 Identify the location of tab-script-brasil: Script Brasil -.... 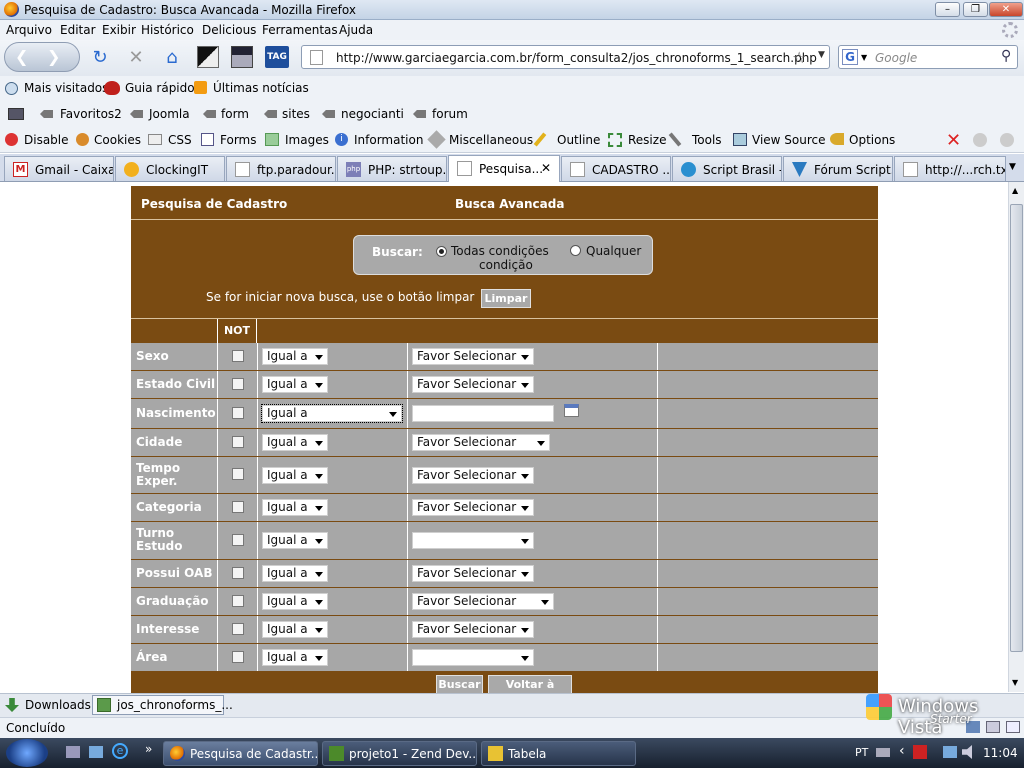
(727, 168).